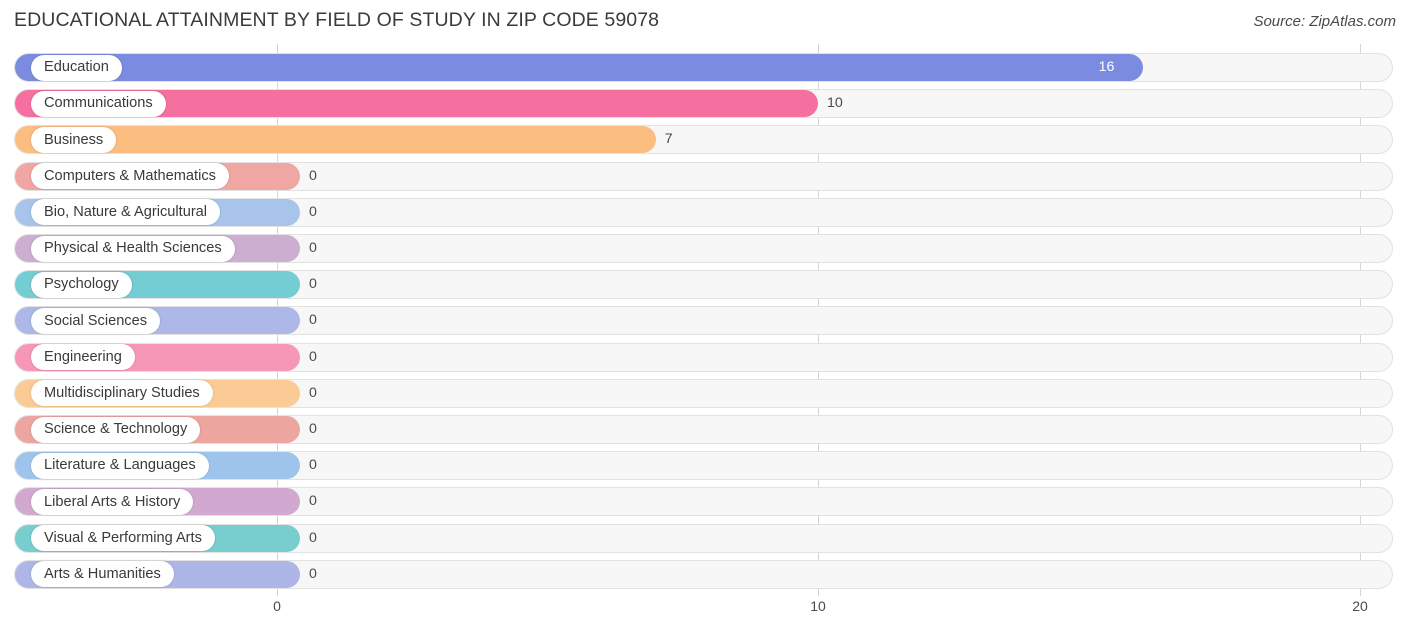 This screenshot has height=632, width=1406. What do you see at coordinates (579, 67) in the screenshot?
I see `value-bar` at bounding box center [579, 67].